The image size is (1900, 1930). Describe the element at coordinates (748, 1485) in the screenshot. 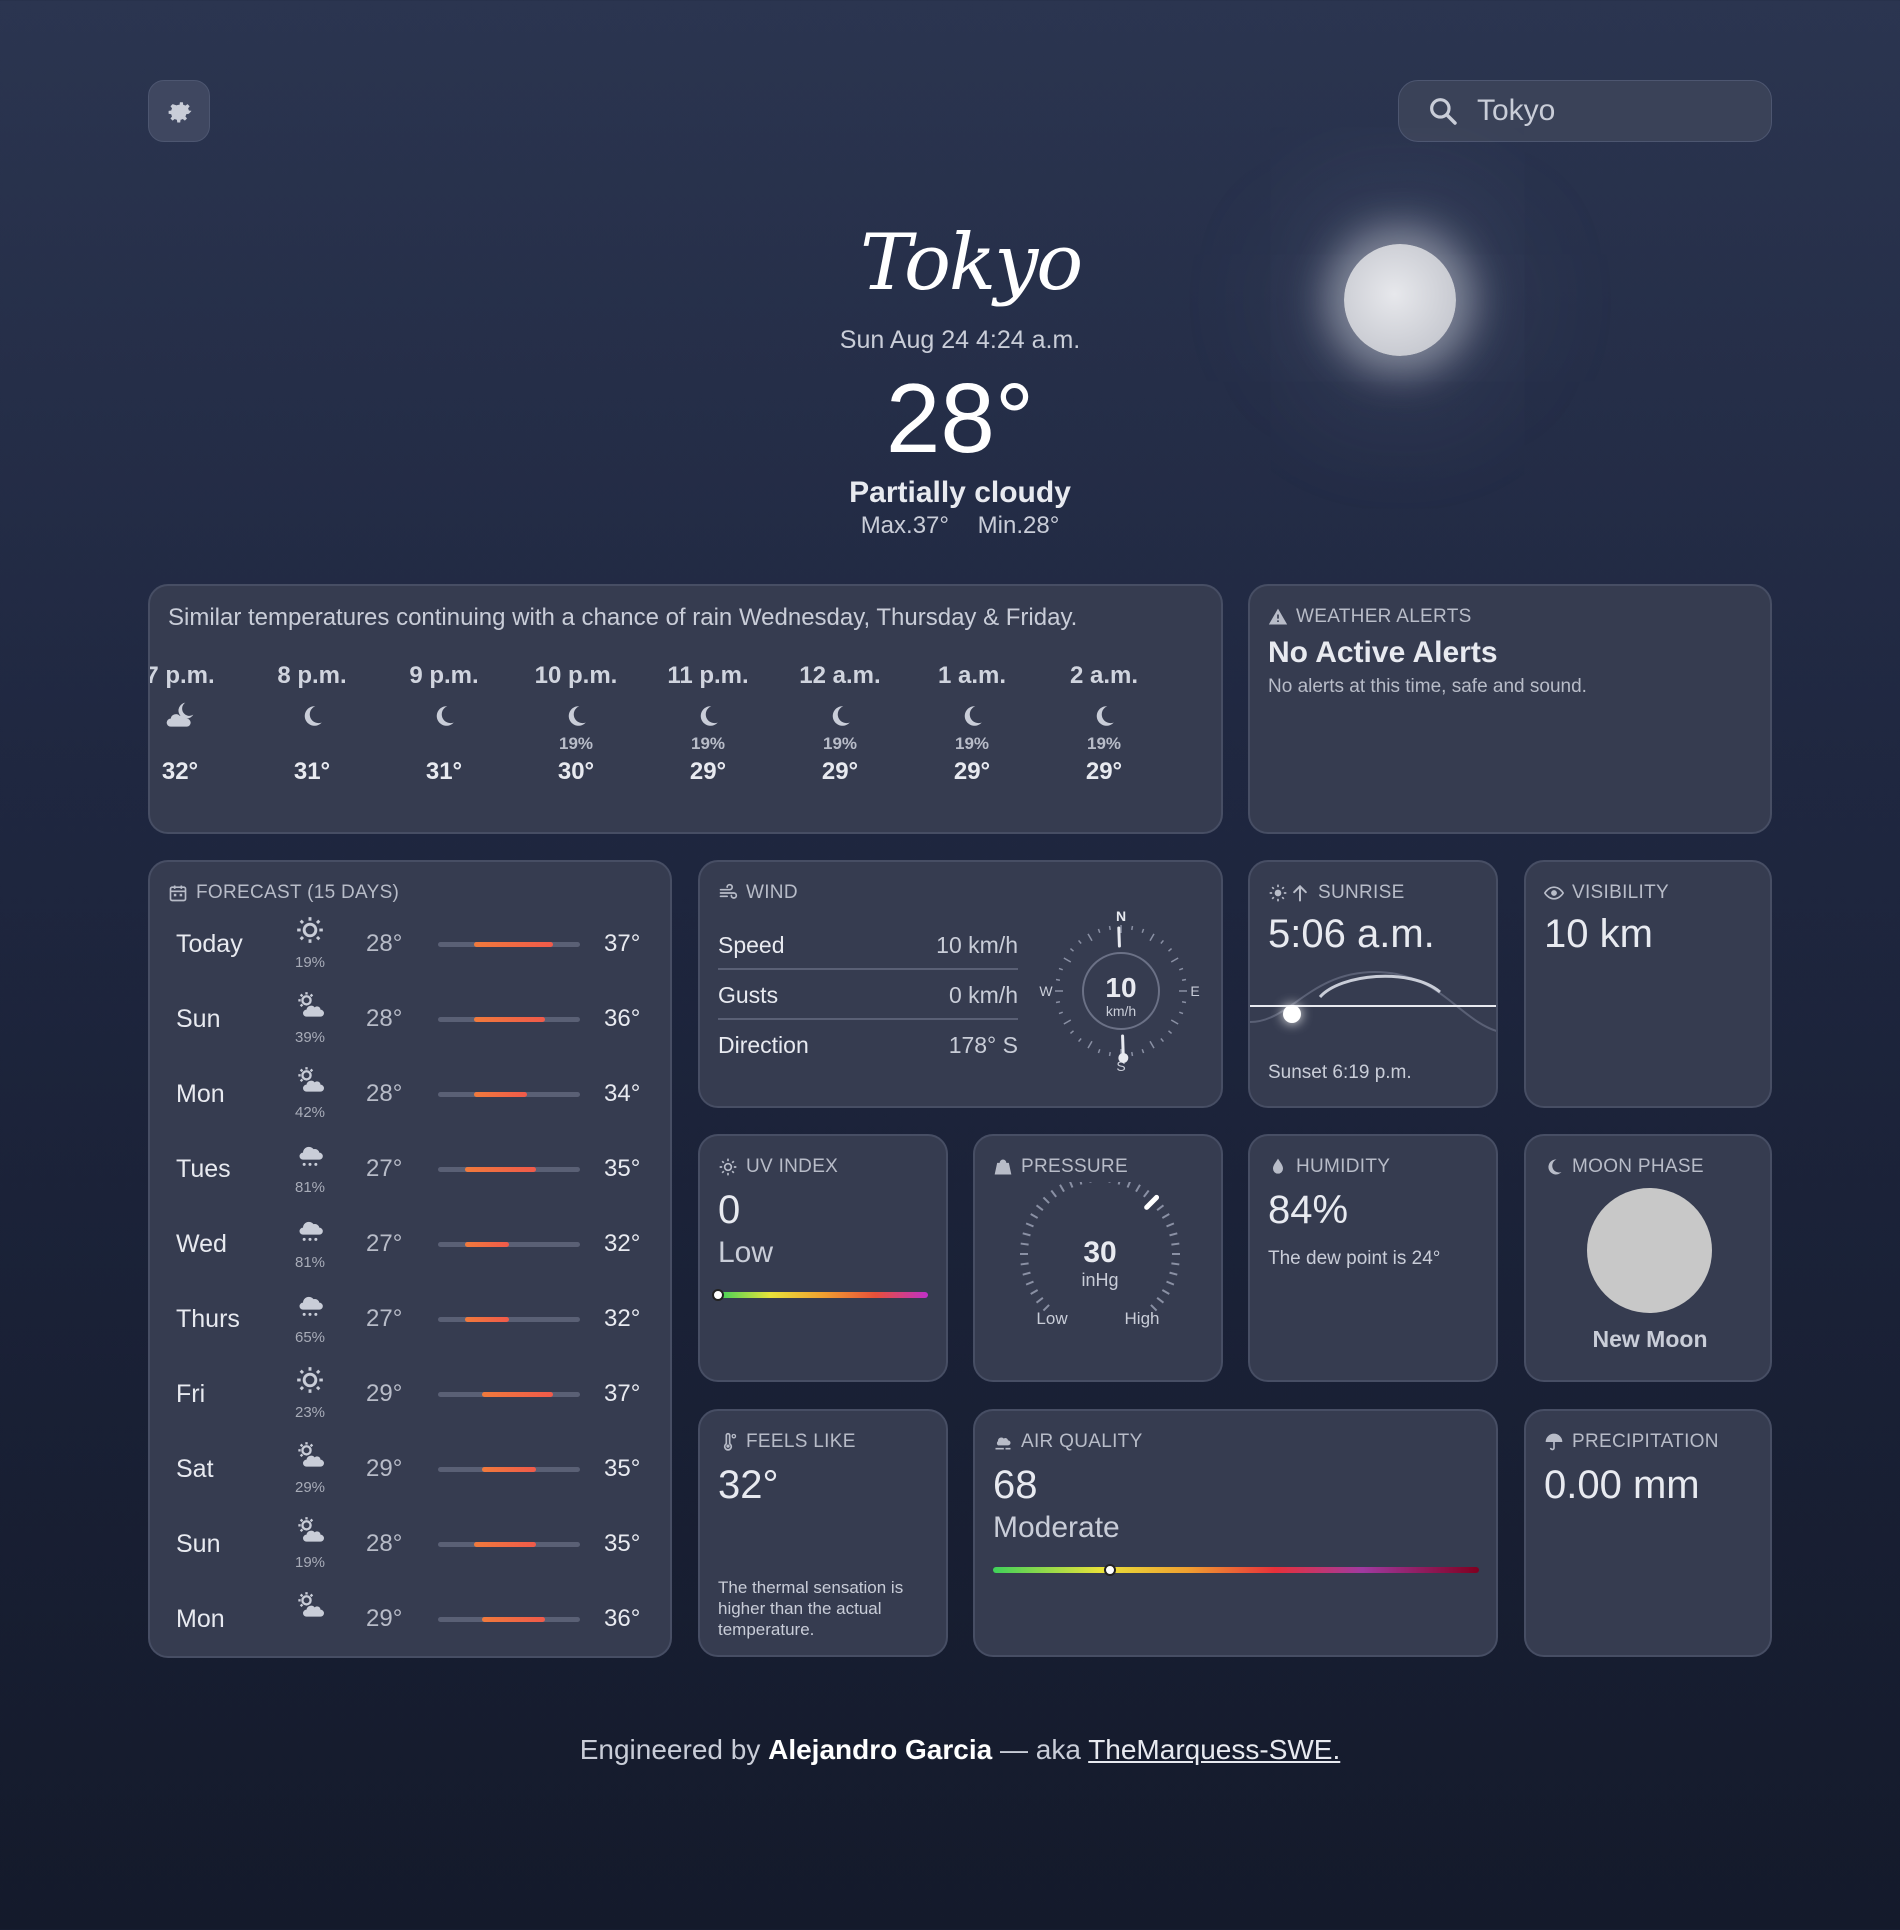

I see `feels-like-value: 32°` at that location.